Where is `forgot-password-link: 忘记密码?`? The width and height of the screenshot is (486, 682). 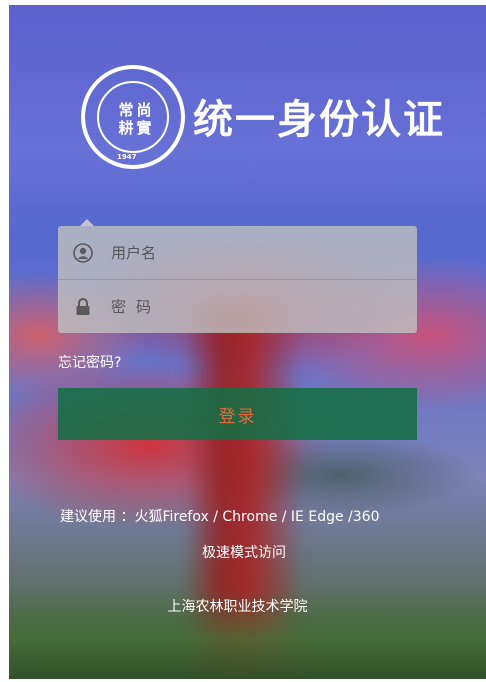
forgot-password-link: 忘记密码? is located at coordinates (89, 362).